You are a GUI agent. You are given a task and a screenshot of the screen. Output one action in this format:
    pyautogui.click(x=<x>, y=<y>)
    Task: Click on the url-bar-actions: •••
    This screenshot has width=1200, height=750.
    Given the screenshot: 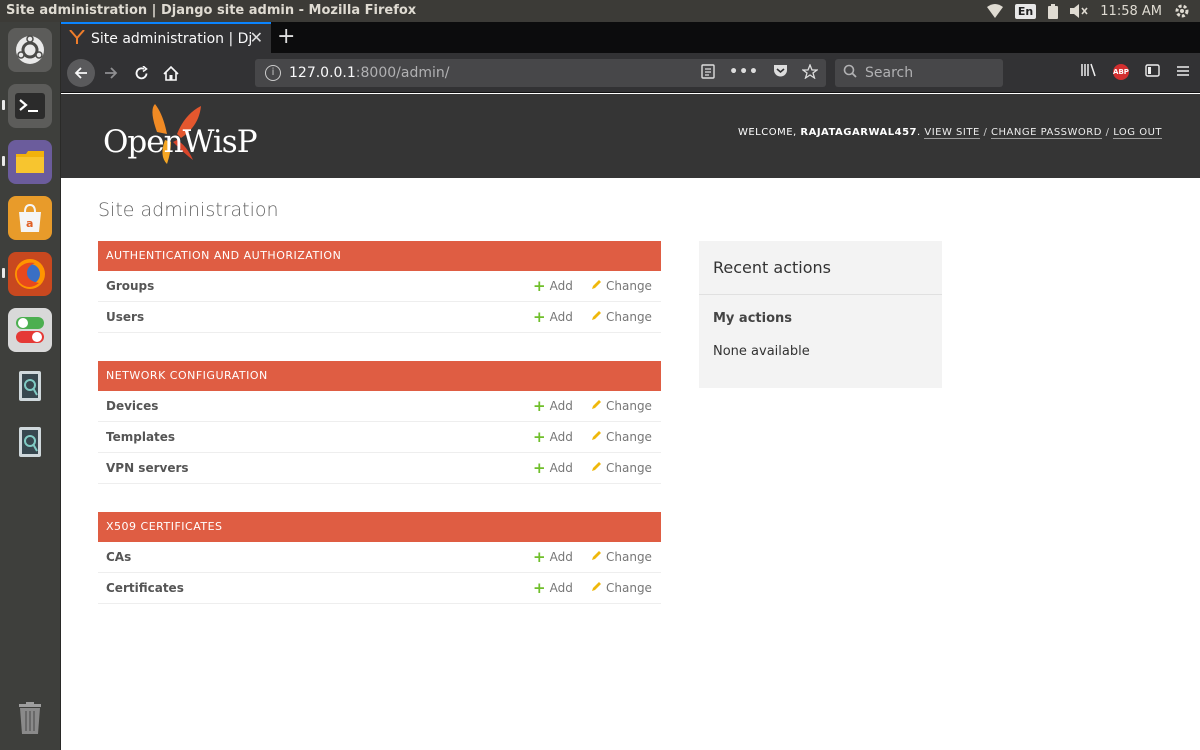 What is the action you would take?
    pyautogui.click(x=760, y=73)
    